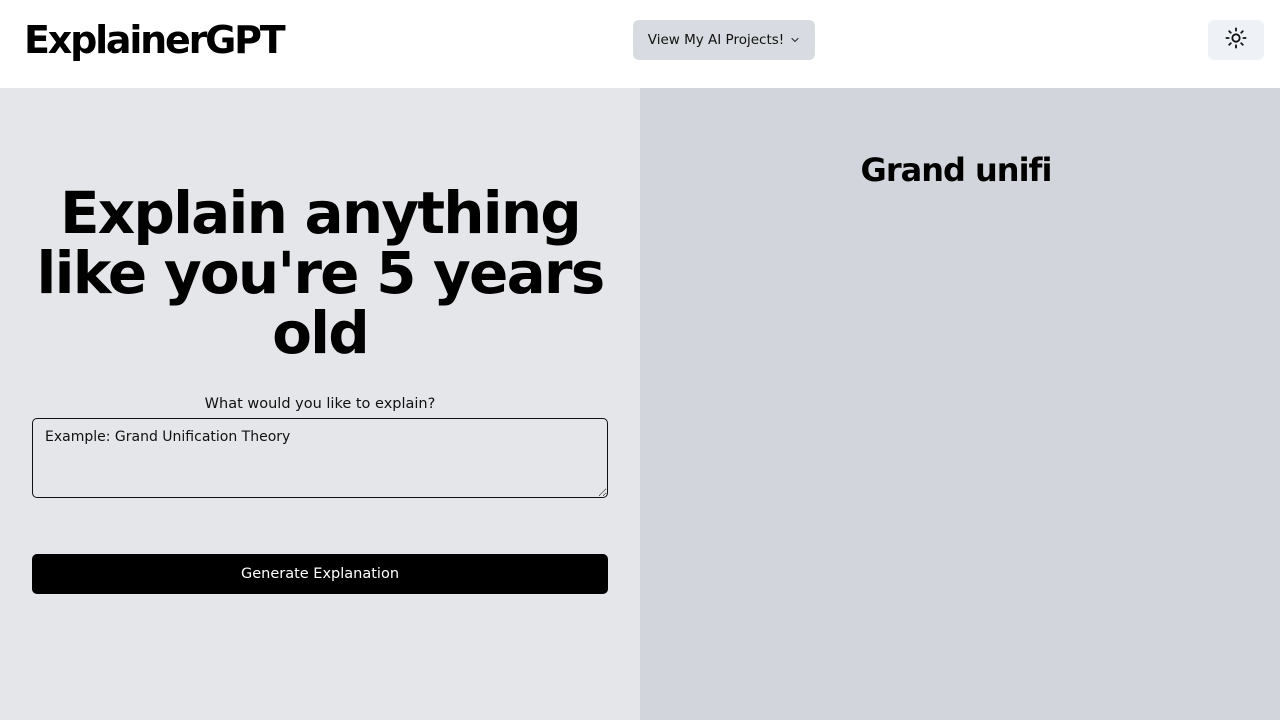 Image resolution: width=1280 pixels, height=720 pixels. I want to click on explain-topic-input, so click(320, 458).